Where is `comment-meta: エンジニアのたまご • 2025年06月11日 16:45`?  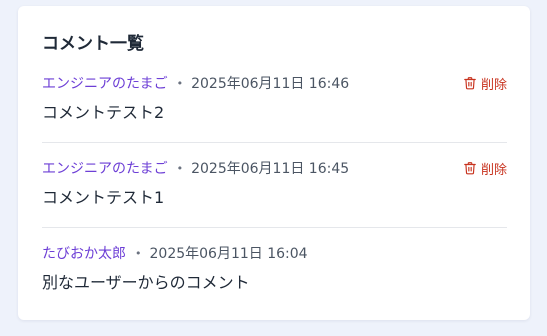
comment-meta: エンジニアのたまご • 2025年06月11日 16:45 is located at coordinates (195, 168).